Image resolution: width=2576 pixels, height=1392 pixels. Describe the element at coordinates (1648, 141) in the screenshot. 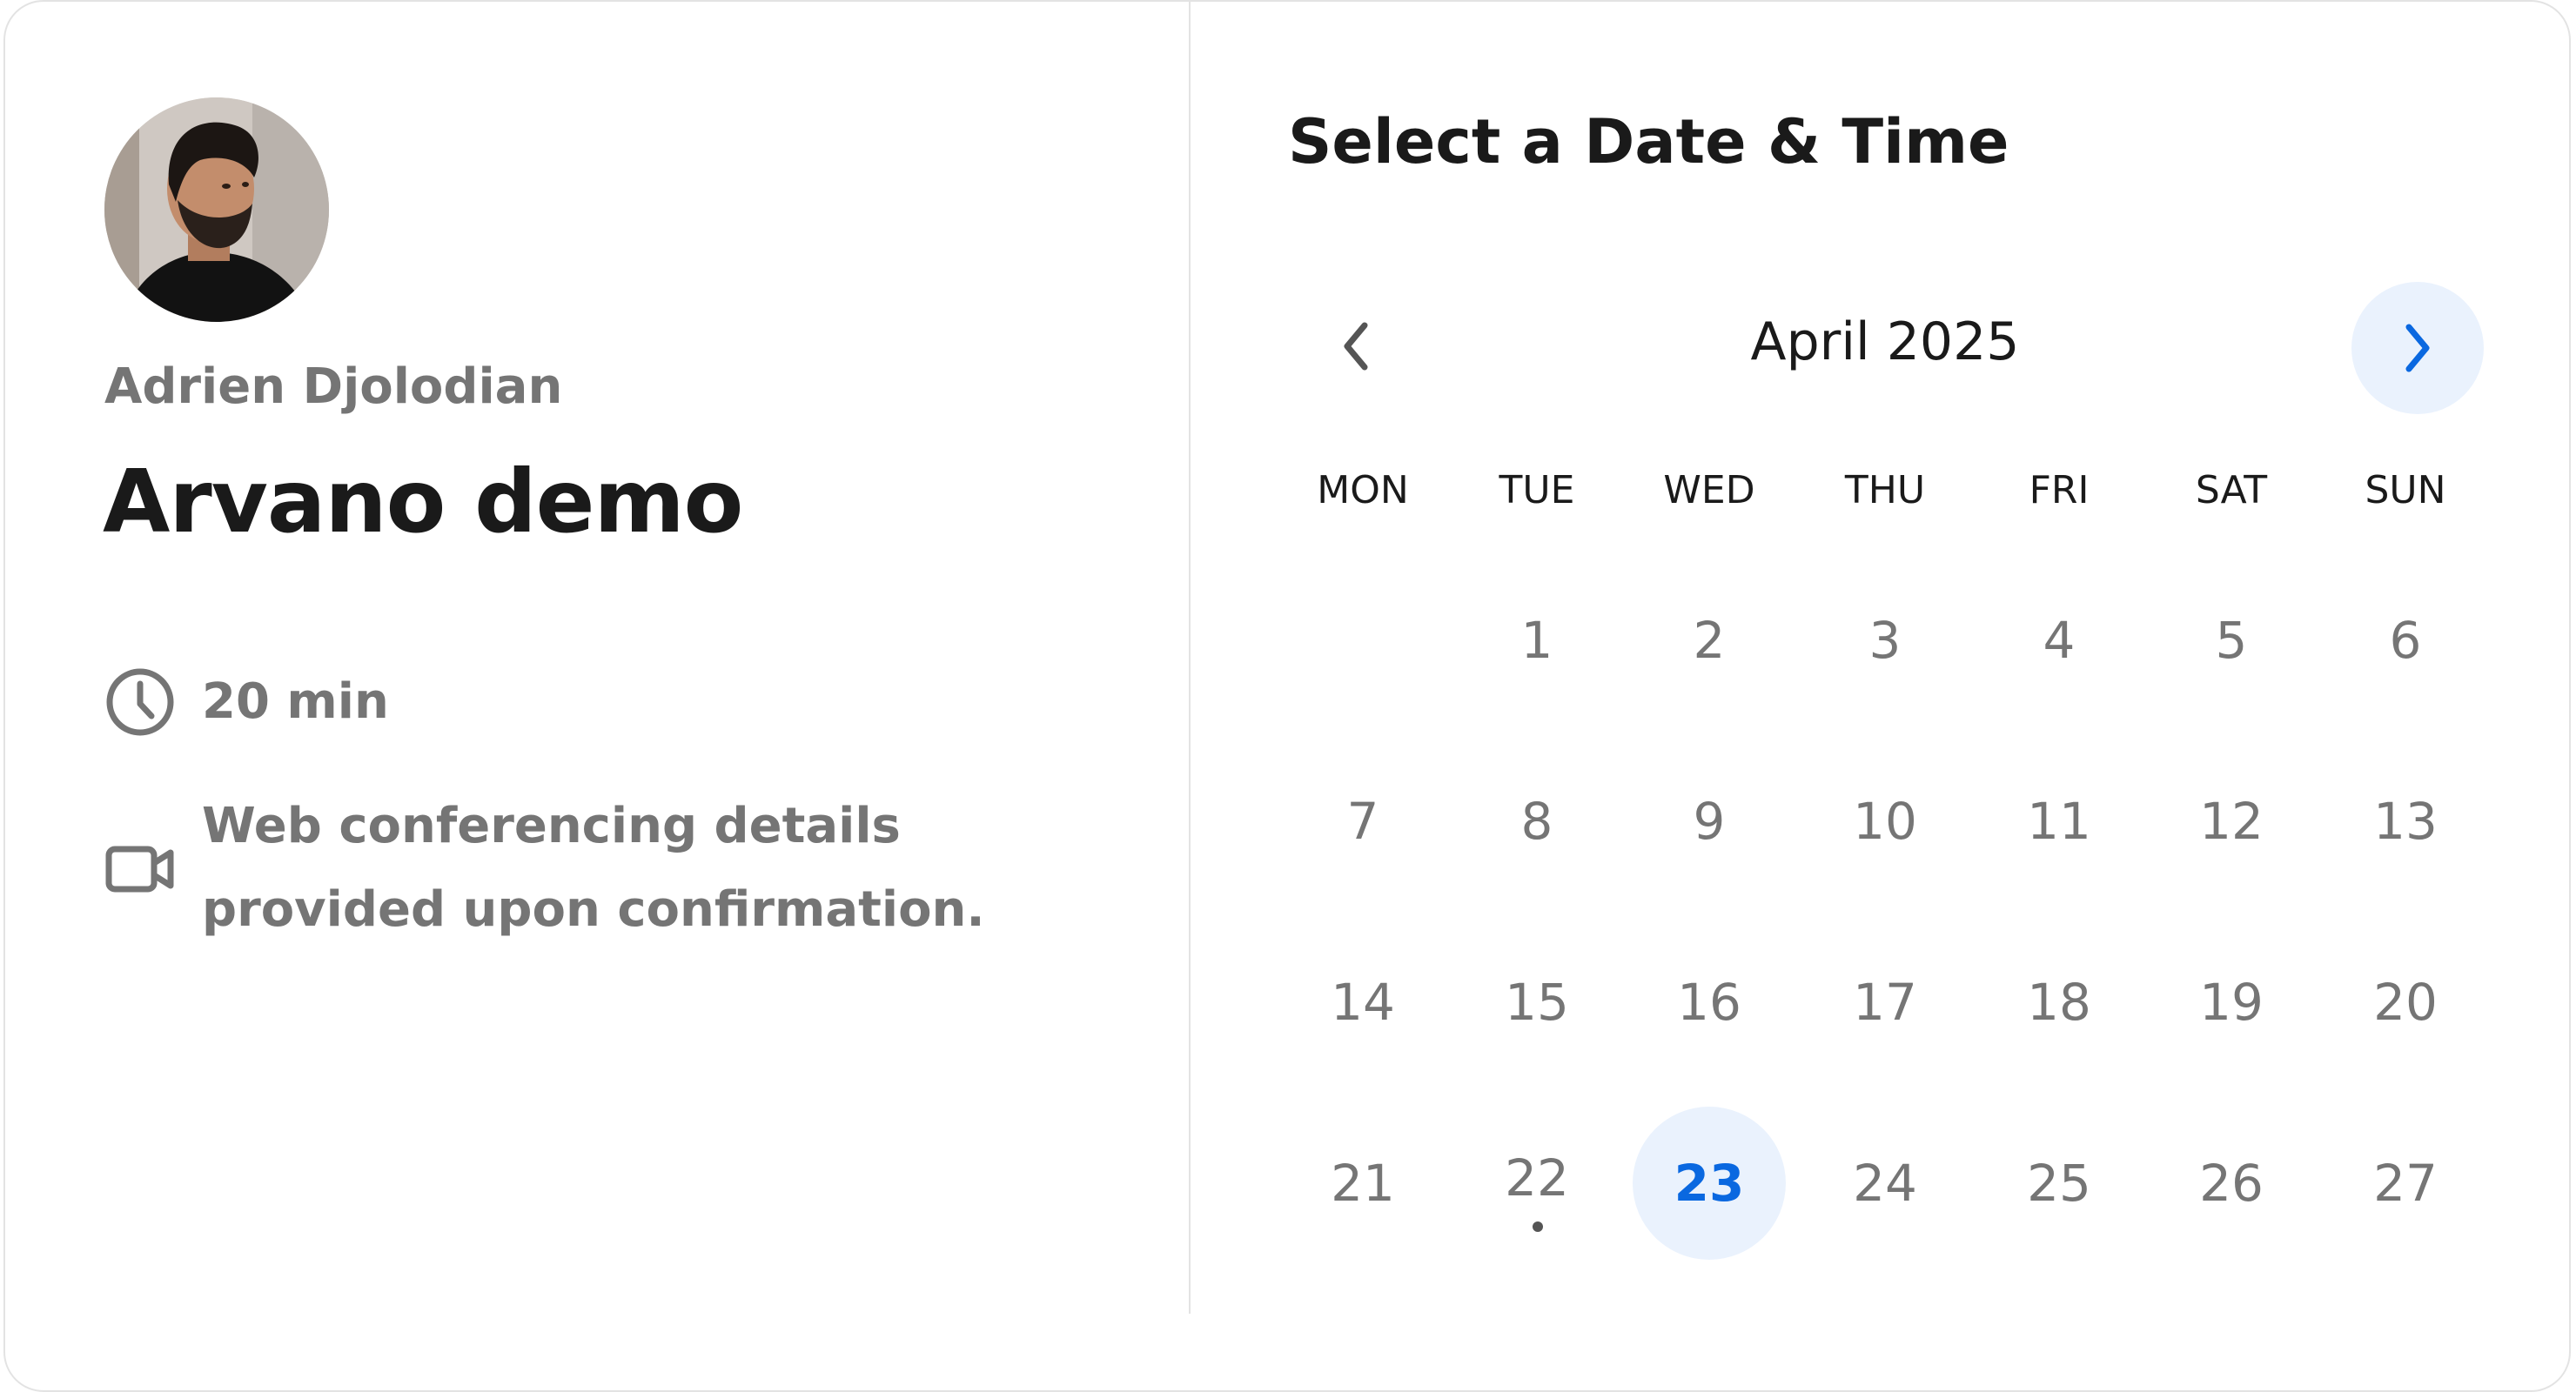

I see `calendar-heading: Select a Date & Time` at that location.